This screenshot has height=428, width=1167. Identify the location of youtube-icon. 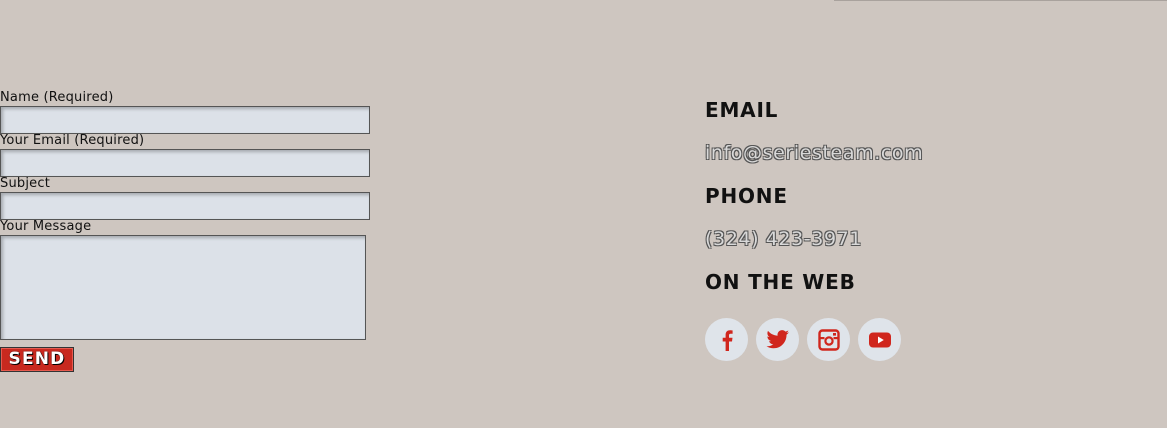
(879, 339).